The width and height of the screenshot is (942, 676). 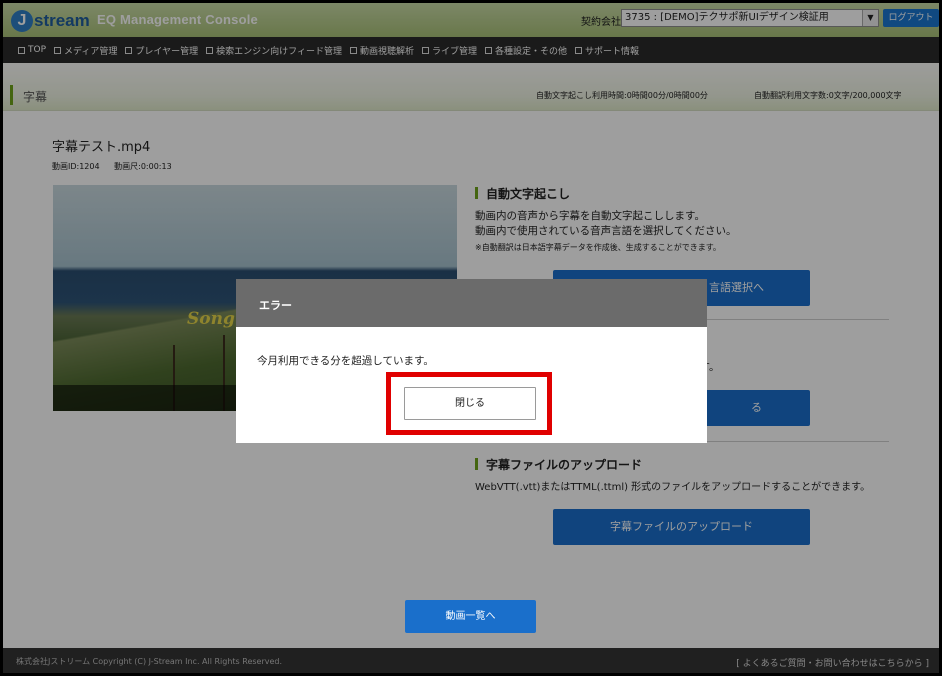 I want to click on modal-header: エラー, so click(x=471, y=303).